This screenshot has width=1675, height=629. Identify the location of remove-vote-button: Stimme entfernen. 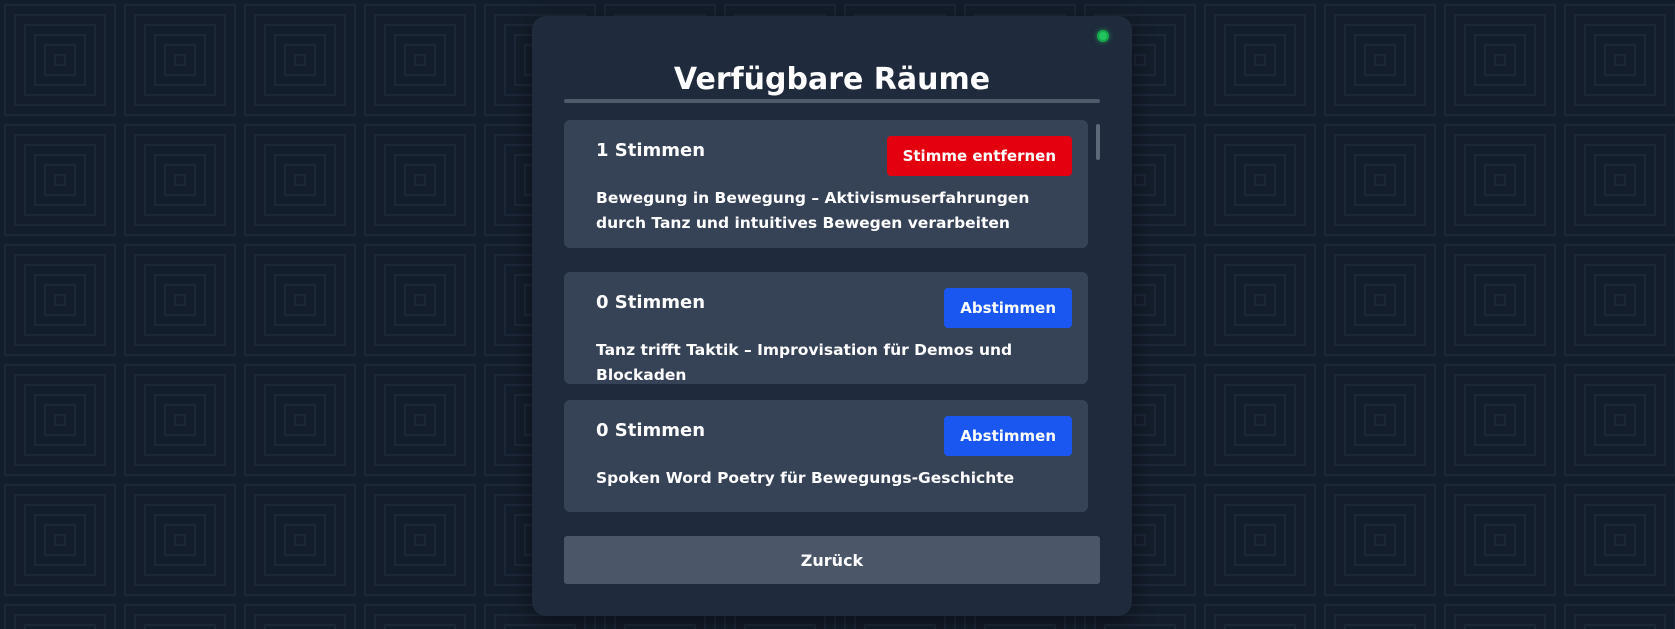
(979, 156).